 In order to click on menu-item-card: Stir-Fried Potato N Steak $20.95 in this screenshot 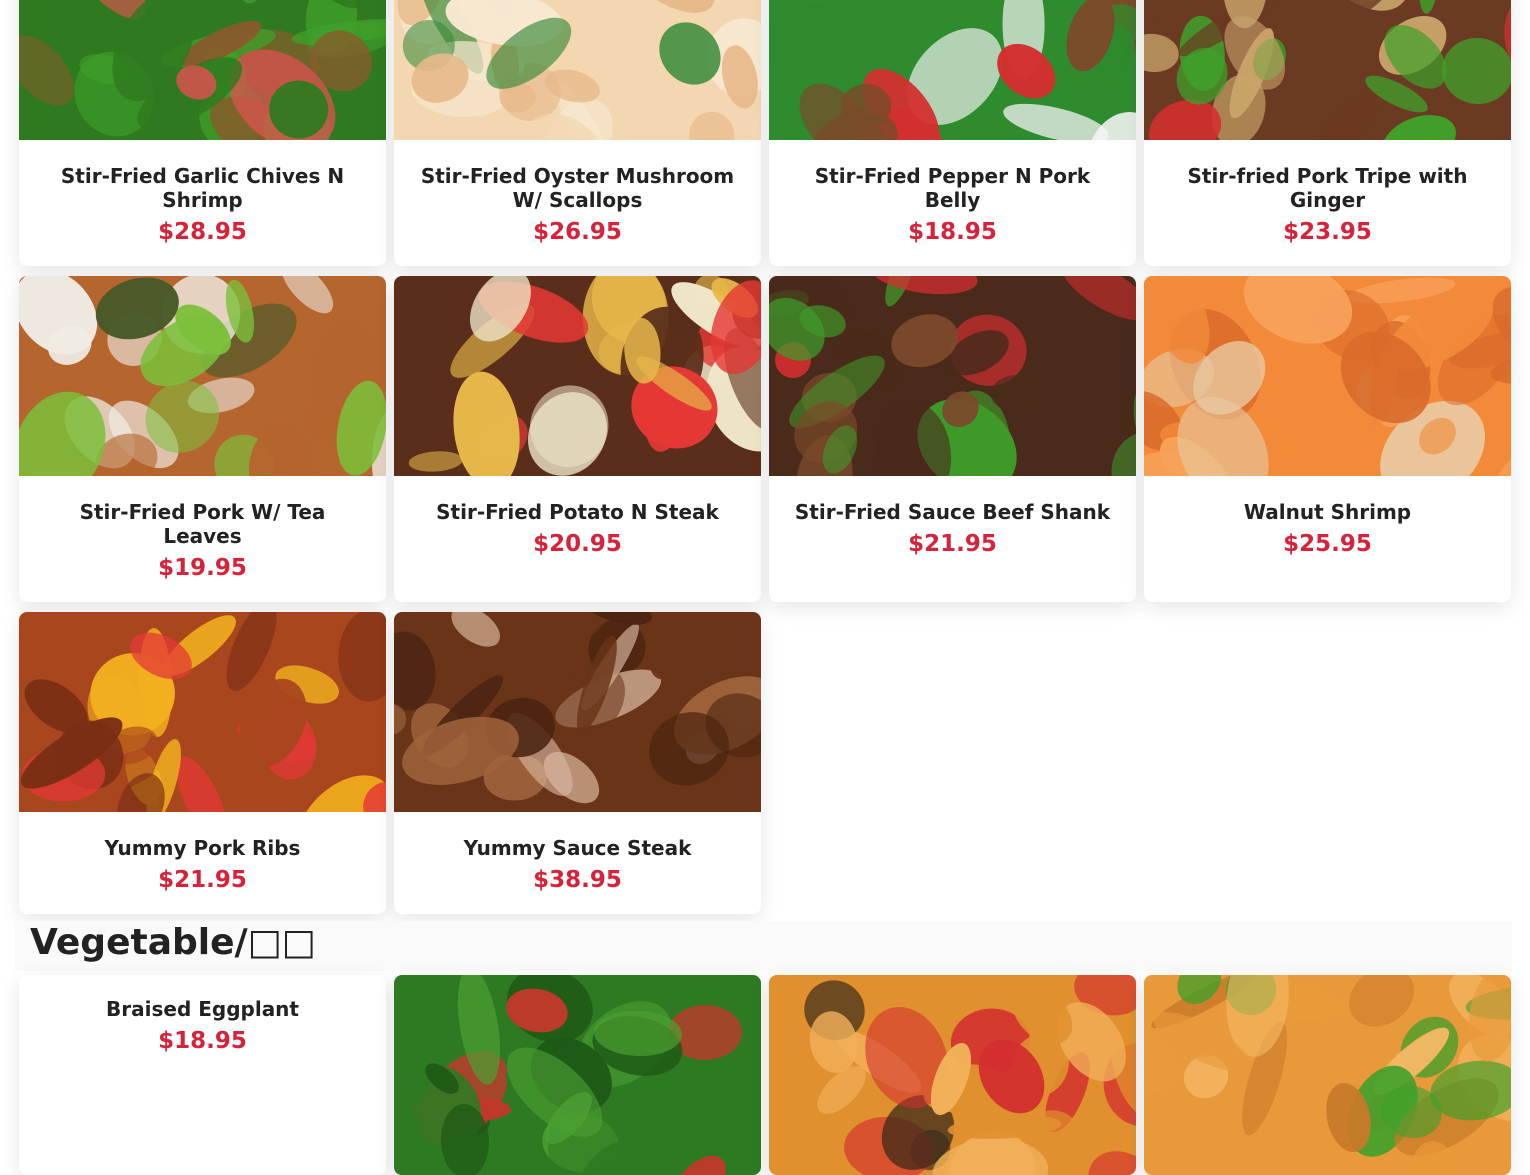, I will do `click(577, 439)`.